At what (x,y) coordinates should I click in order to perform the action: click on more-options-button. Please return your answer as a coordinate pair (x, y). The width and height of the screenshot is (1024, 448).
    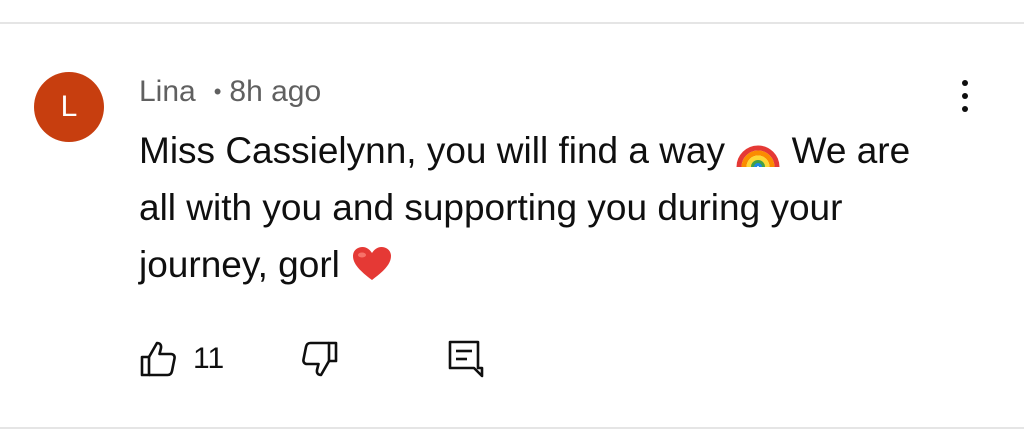
    Looking at the image, I should click on (965, 96).